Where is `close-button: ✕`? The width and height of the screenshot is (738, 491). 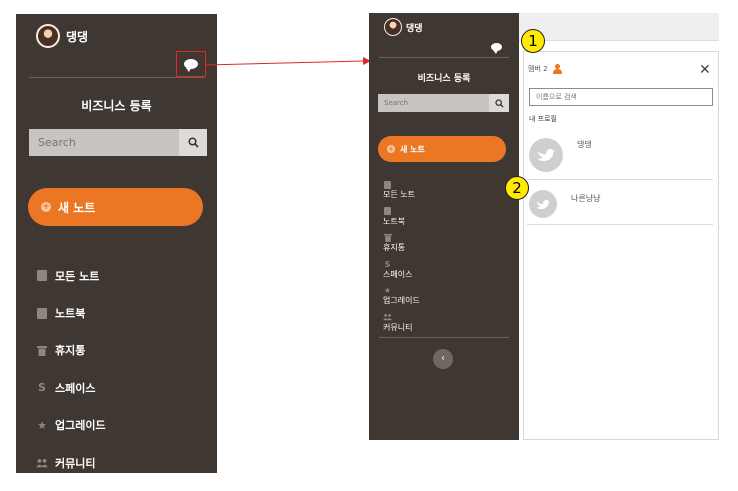 close-button: ✕ is located at coordinates (705, 70).